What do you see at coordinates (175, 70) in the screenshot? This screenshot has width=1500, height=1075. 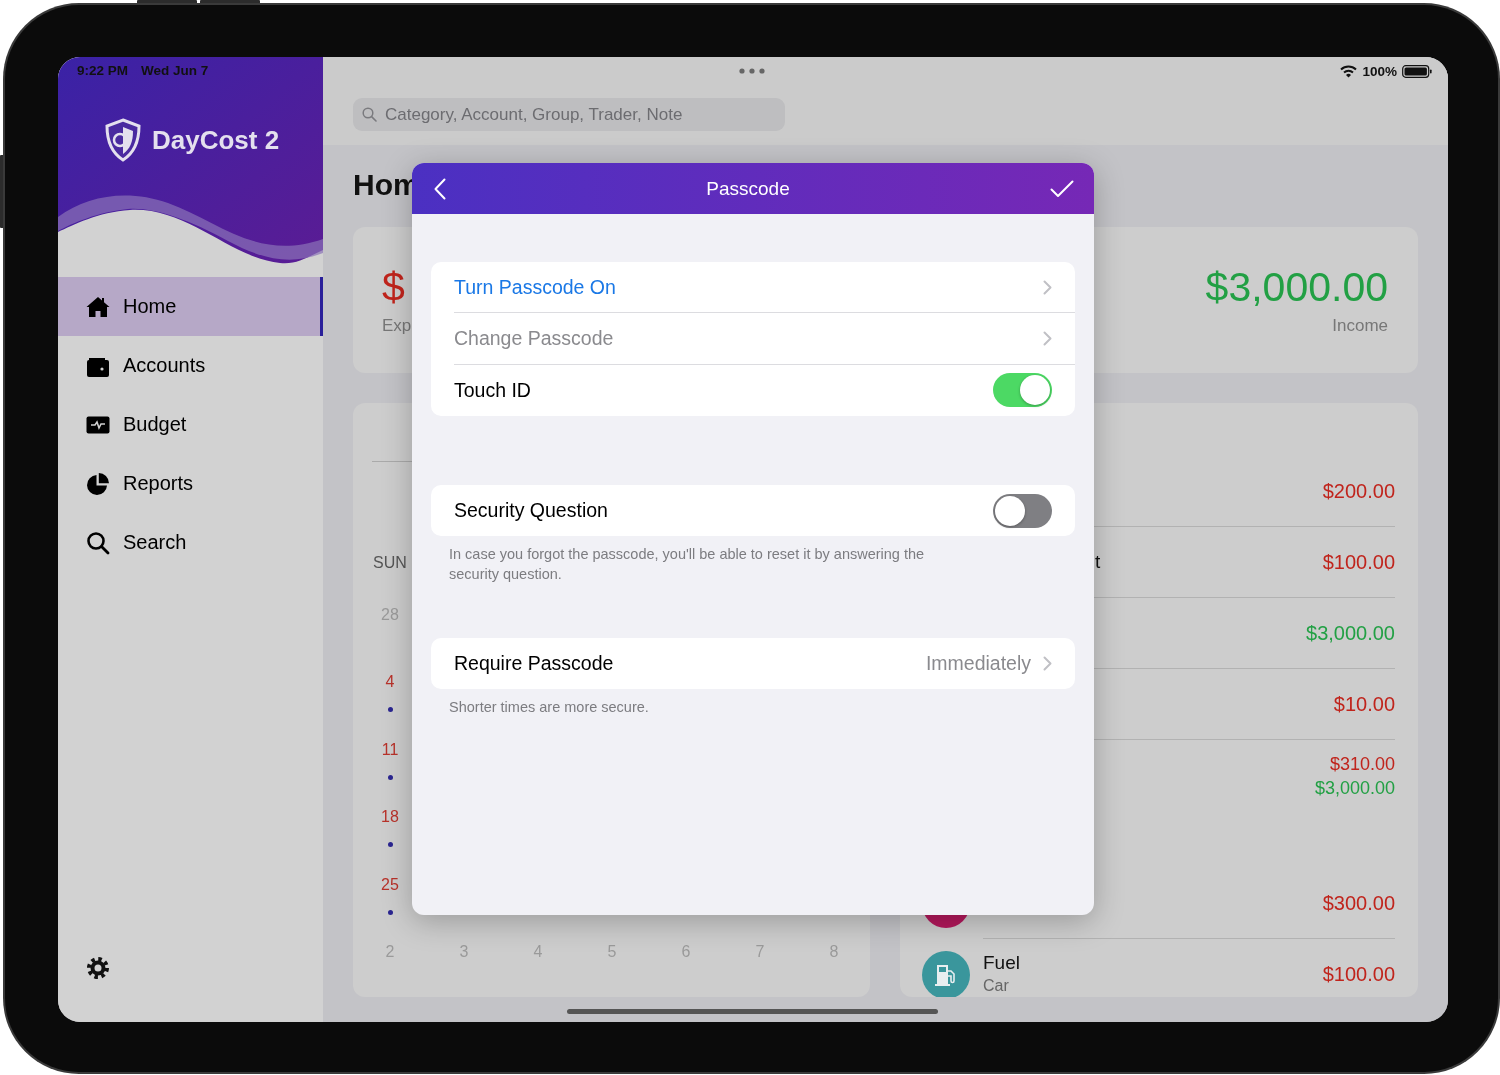 I see `status-date: Wed Jun 7` at bounding box center [175, 70].